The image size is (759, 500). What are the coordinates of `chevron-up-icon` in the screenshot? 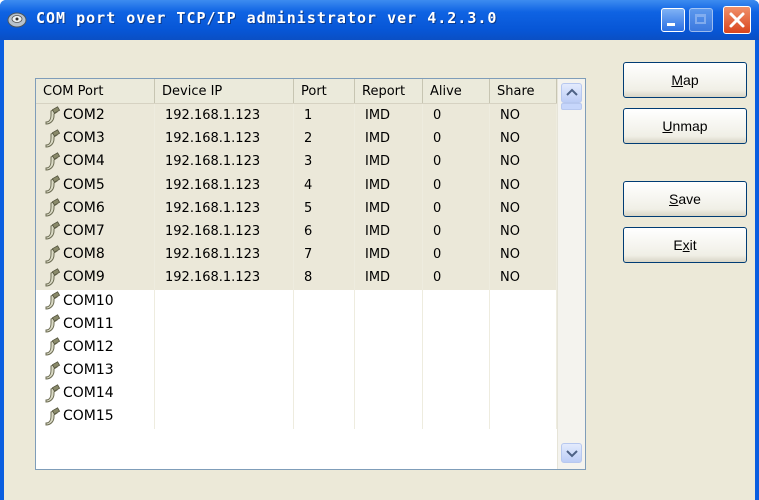 It's located at (572, 92).